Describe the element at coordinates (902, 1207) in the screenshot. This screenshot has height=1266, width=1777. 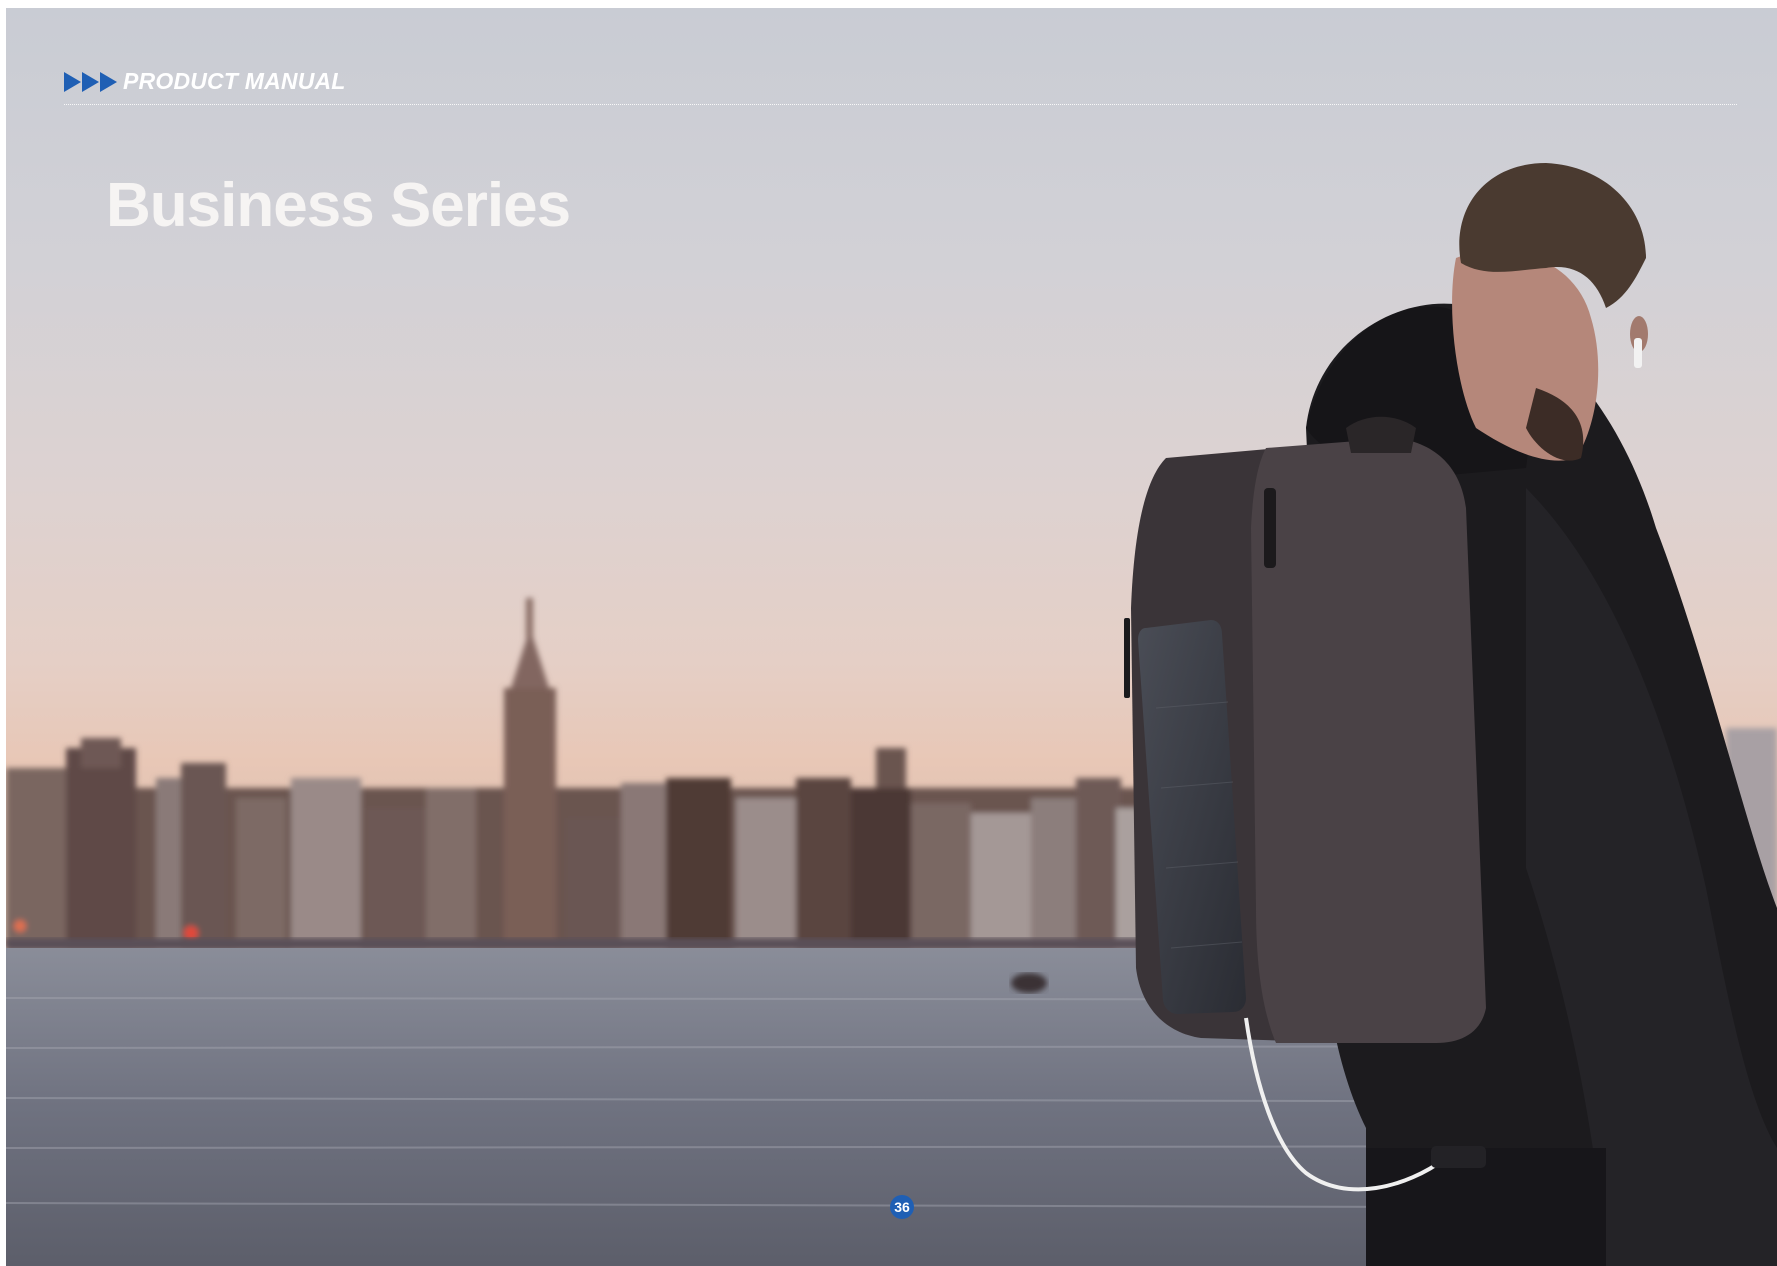
I see `page-number-badge: 36` at that location.